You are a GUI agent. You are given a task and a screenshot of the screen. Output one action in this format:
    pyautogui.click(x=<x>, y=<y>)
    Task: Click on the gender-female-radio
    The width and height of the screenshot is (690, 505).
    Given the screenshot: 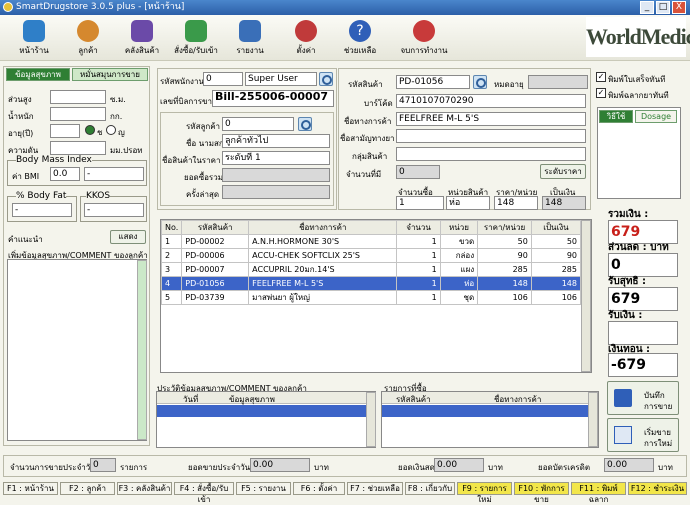 What is the action you would take?
    pyautogui.click(x=111, y=130)
    